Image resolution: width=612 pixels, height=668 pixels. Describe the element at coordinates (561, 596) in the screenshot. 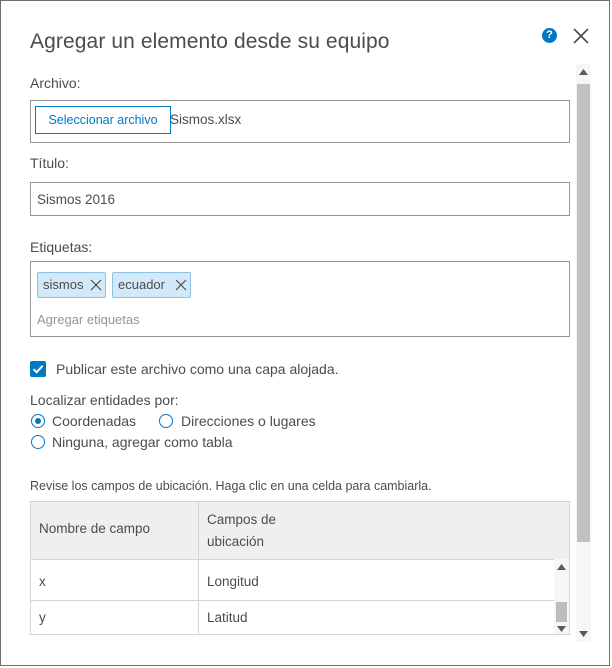

I see `table-scrollbar` at that location.